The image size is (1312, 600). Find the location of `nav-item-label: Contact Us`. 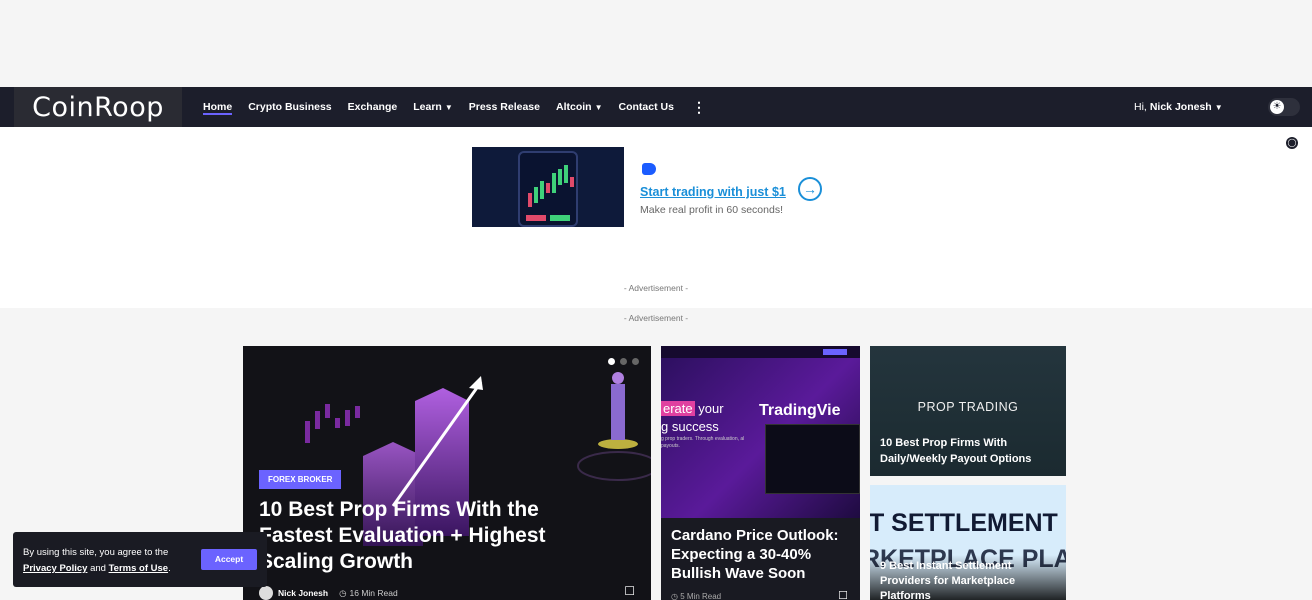

nav-item-label: Contact Us is located at coordinates (646, 107).